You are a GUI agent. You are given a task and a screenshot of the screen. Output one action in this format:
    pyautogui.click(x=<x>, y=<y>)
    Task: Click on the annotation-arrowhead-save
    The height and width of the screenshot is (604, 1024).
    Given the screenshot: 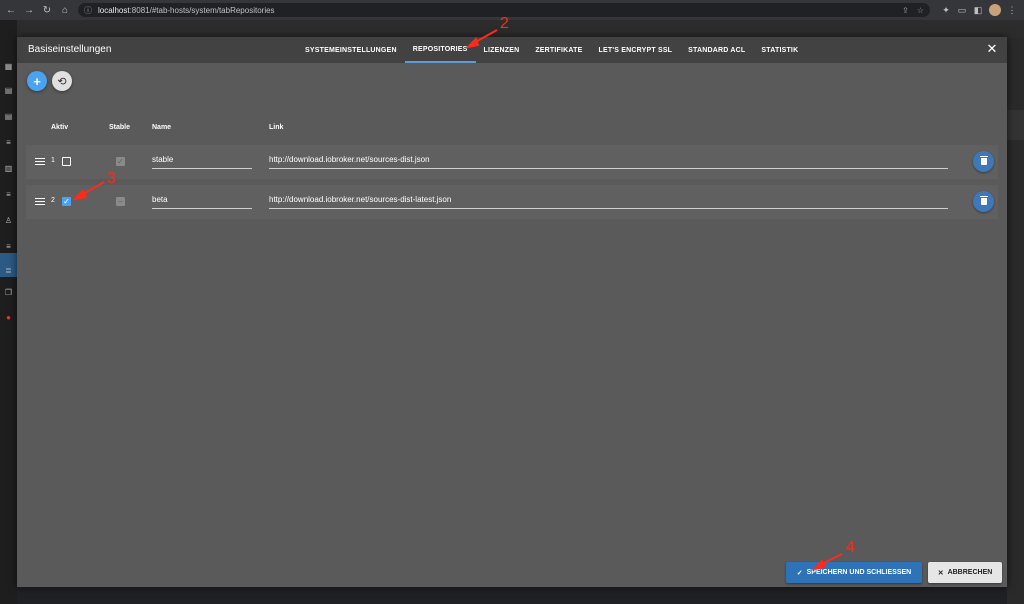 What is the action you would take?
    pyautogui.click(x=819, y=565)
    